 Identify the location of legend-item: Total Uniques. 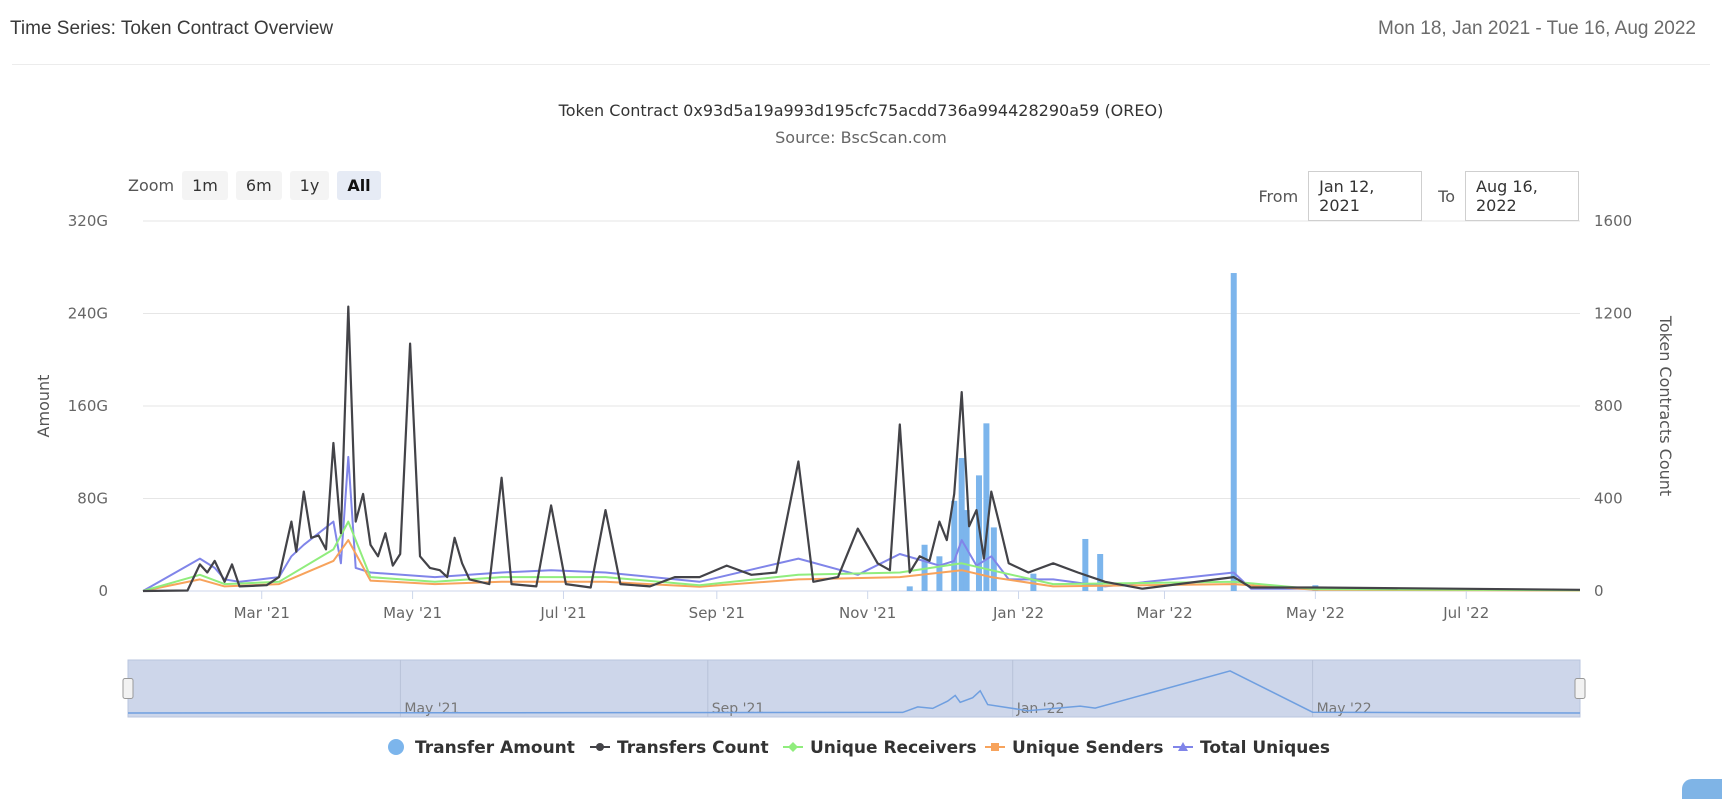
(1251, 748).